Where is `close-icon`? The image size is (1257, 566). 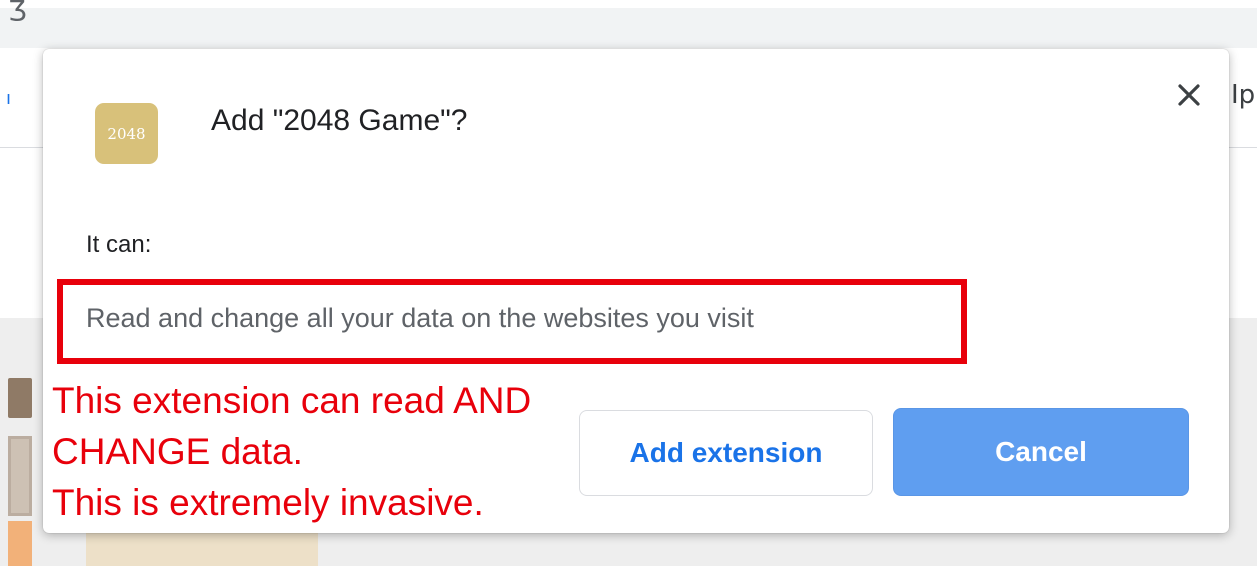
close-icon is located at coordinates (1189, 95).